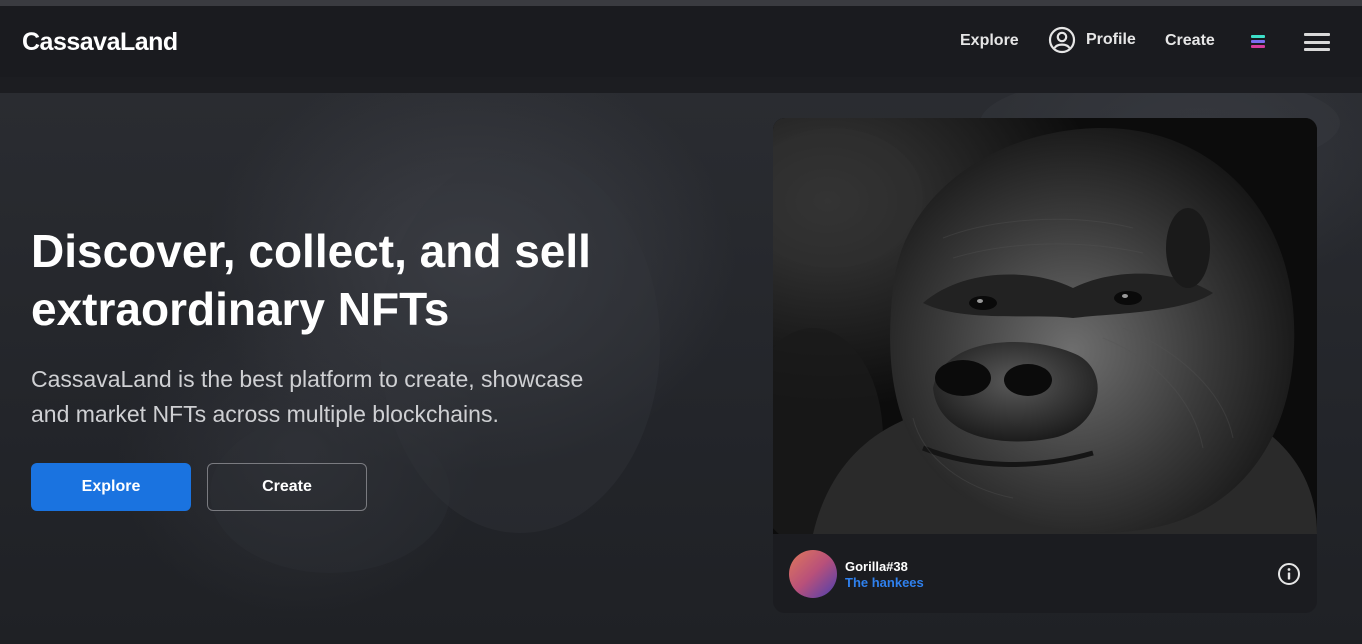 Image resolution: width=1362 pixels, height=644 pixels. What do you see at coordinates (1045, 573) in the screenshot?
I see `nft-card-footer: Gorilla#38 The hankees` at bounding box center [1045, 573].